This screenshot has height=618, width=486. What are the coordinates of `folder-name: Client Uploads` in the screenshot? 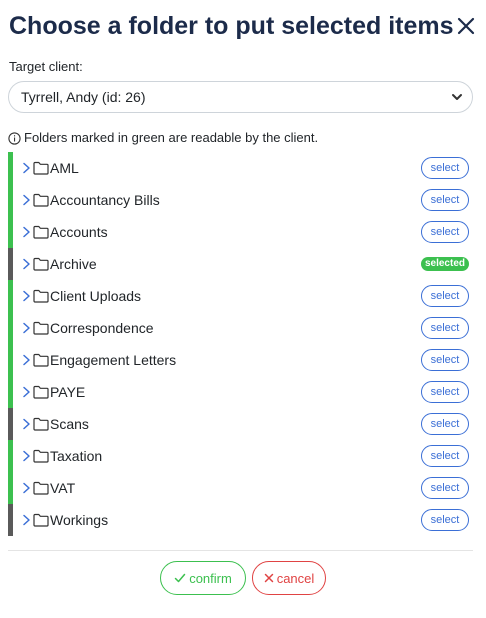 It's located at (95, 296).